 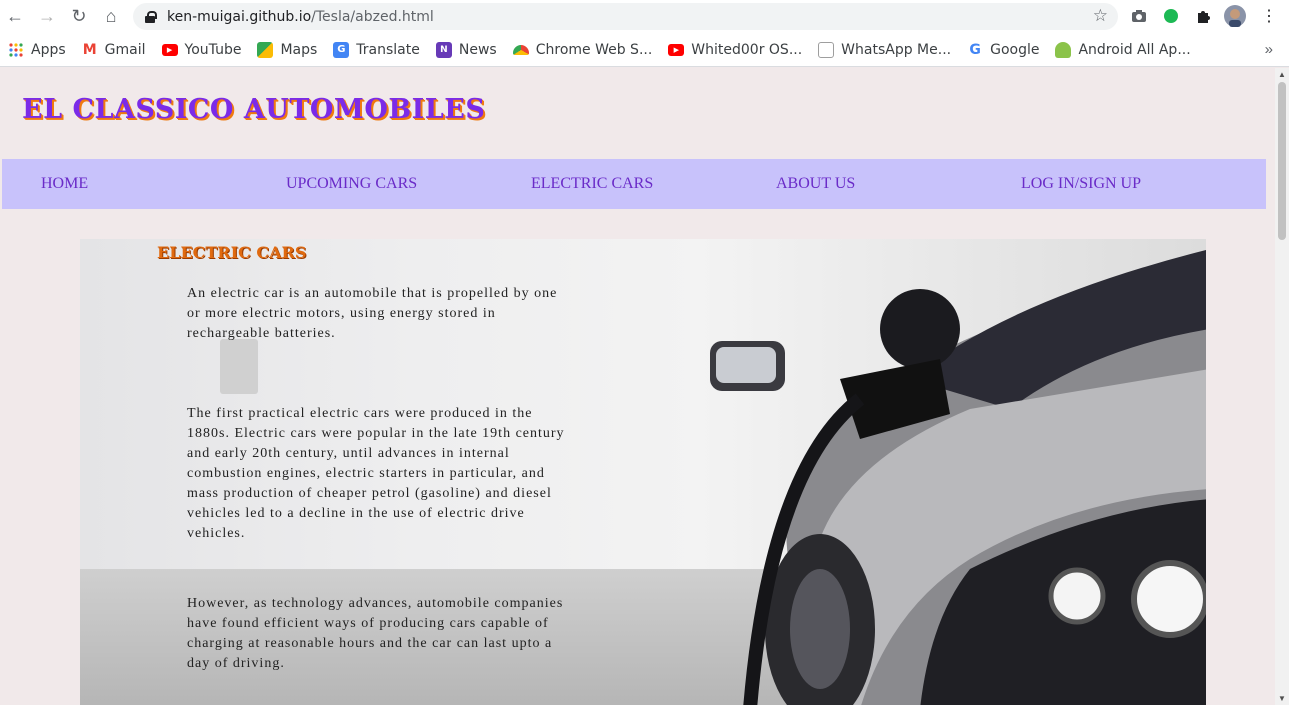 What do you see at coordinates (1171, 16) in the screenshot?
I see `extension-green-icon` at bounding box center [1171, 16].